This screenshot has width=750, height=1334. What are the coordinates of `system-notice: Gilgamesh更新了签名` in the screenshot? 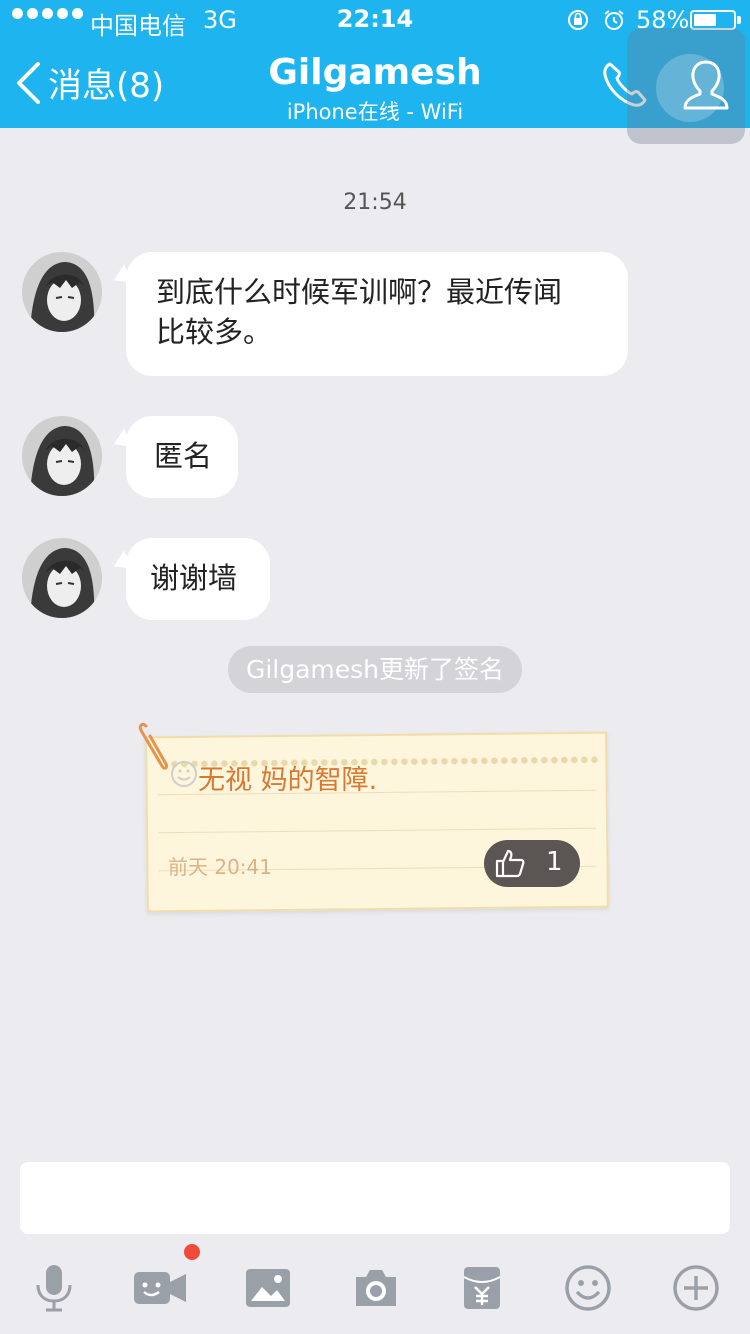 It's located at (375, 669).